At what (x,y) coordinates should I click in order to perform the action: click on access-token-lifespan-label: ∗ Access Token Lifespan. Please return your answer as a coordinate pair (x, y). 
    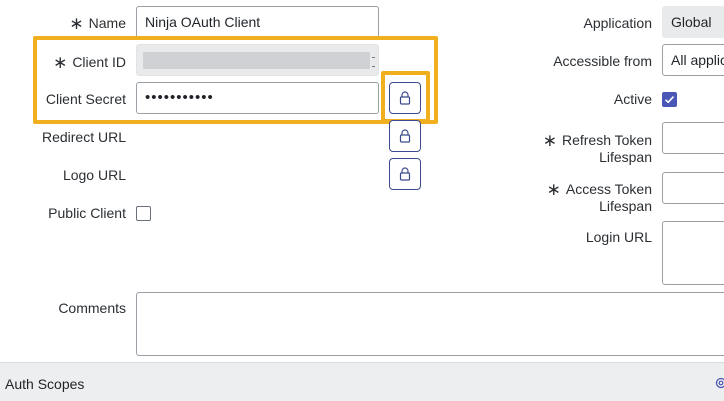
    Looking at the image, I should click on (576, 197).